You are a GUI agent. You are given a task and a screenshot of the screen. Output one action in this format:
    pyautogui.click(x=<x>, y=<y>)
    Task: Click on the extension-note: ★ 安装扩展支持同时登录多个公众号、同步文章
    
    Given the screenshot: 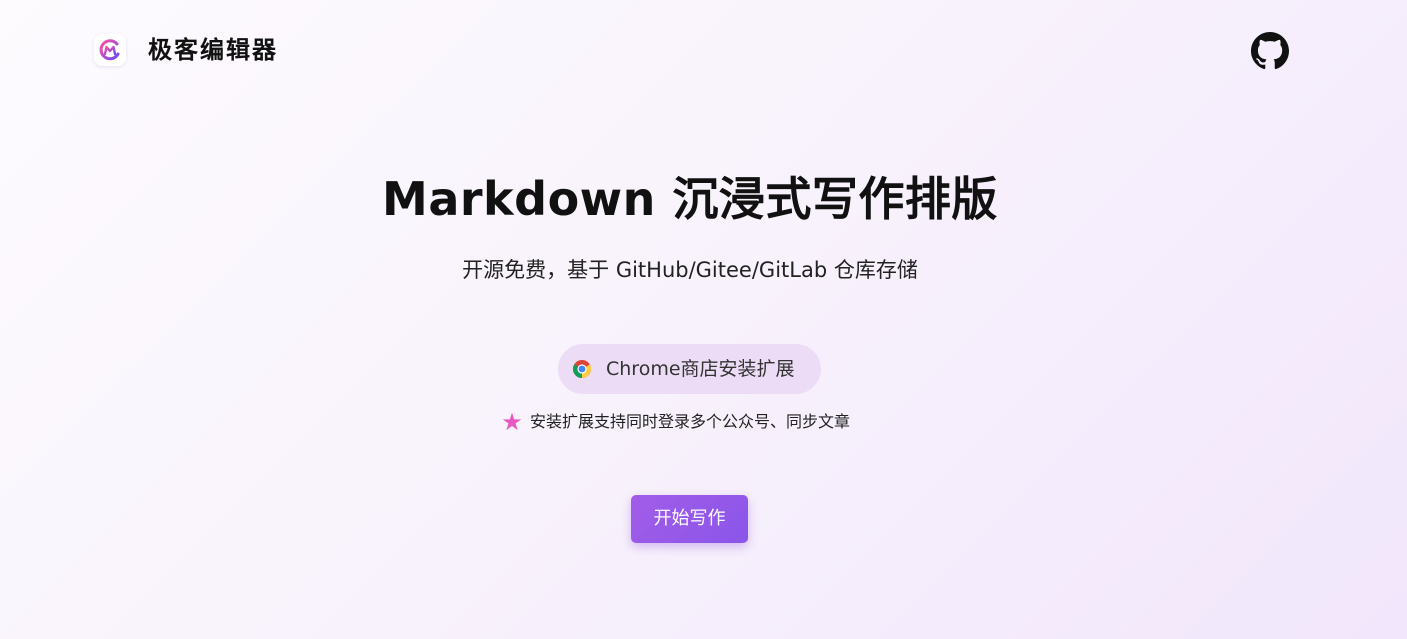 What is the action you would take?
    pyautogui.click(x=675, y=422)
    